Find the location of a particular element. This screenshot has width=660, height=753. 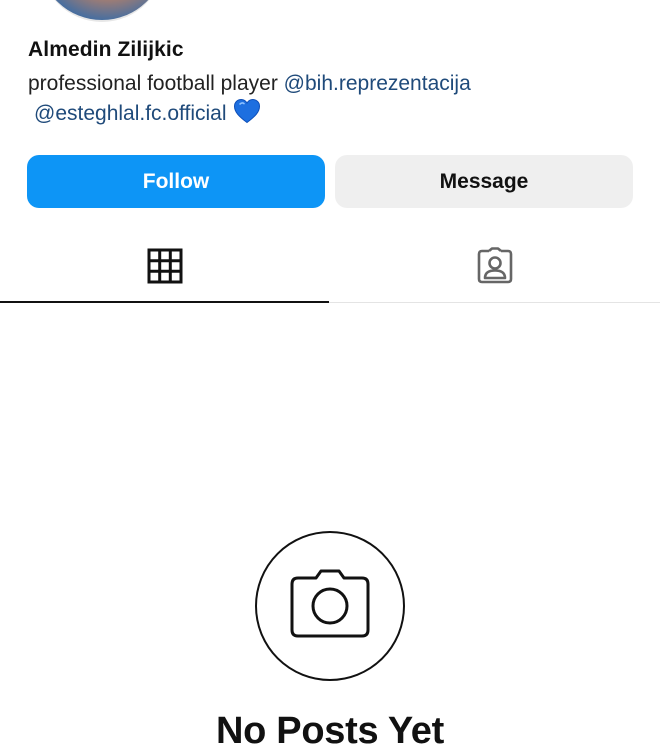

follow-button: Follow is located at coordinates (176, 181).